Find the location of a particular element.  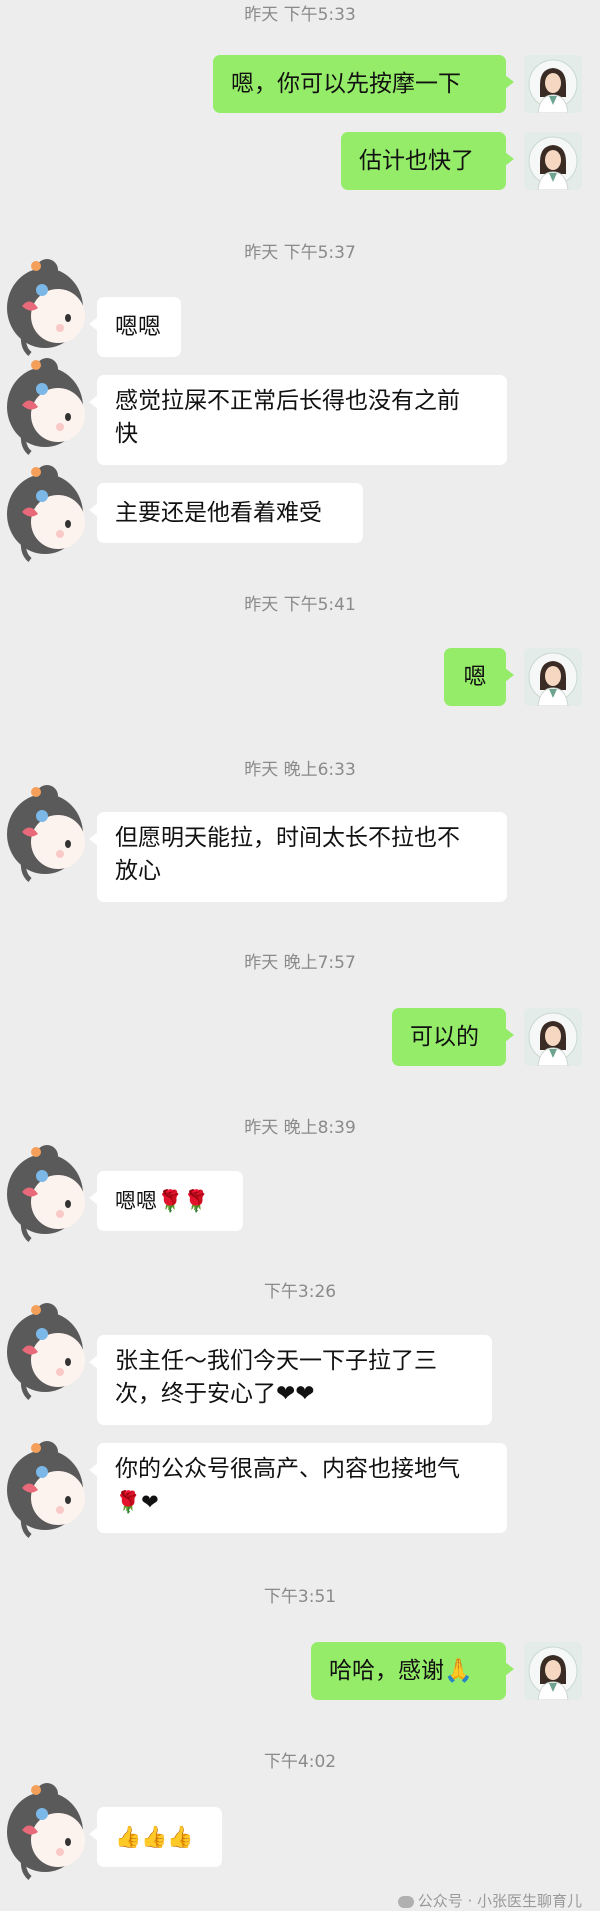

message-bubble-received: 嗯嗯 is located at coordinates (135, 327).